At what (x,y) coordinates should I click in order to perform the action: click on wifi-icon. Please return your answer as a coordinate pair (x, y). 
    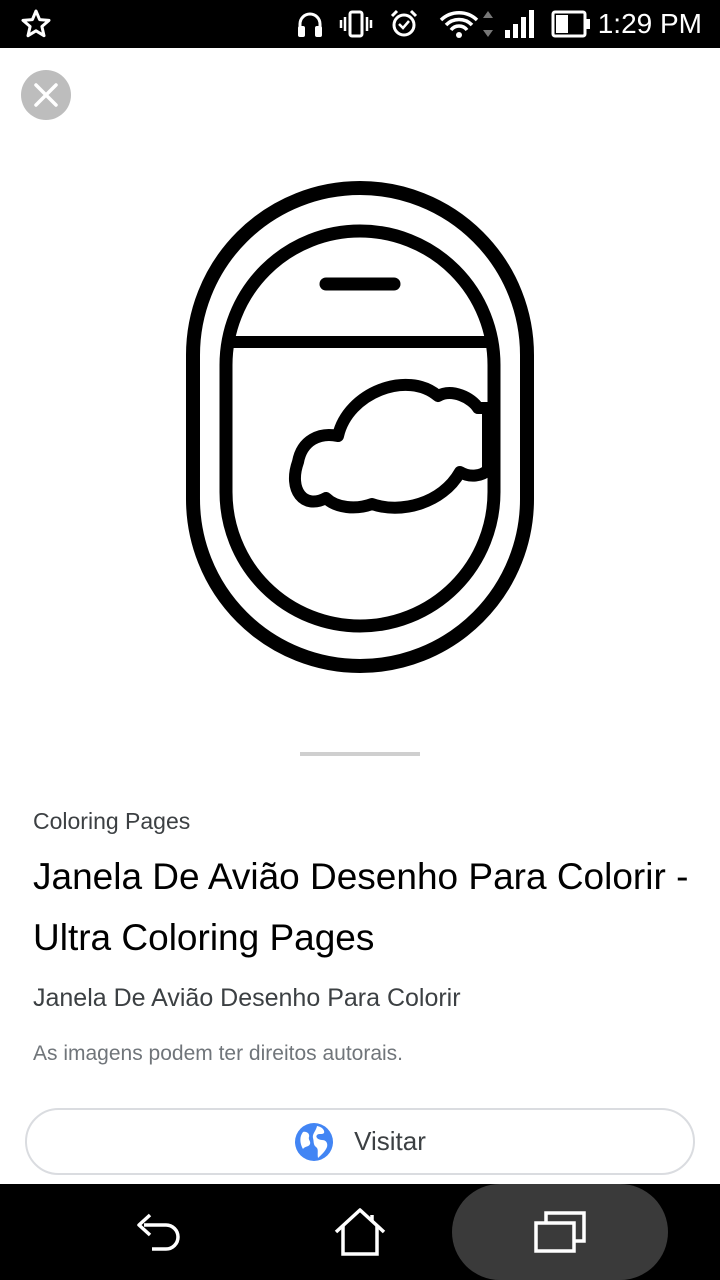
    Looking at the image, I should click on (467, 24).